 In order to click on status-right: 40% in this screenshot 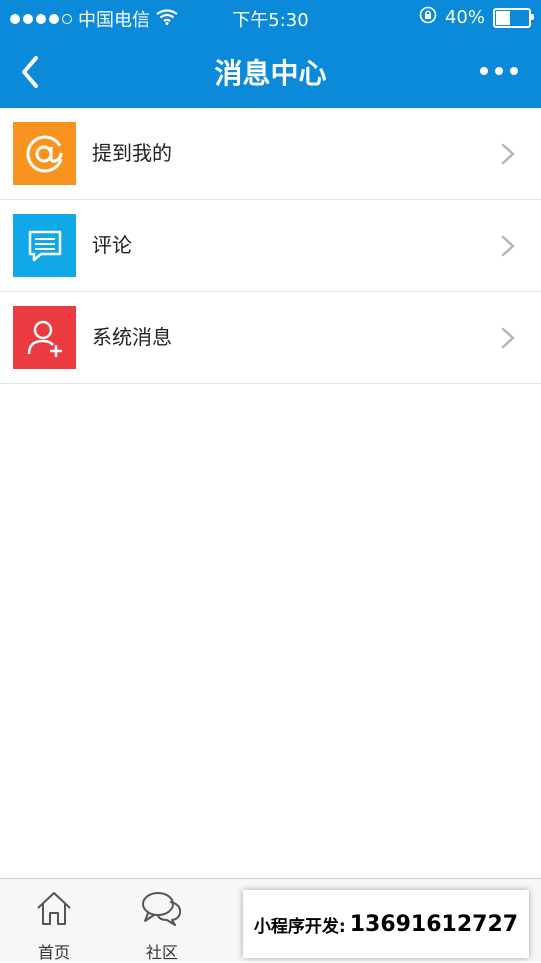, I will do `click(476, 17)`.